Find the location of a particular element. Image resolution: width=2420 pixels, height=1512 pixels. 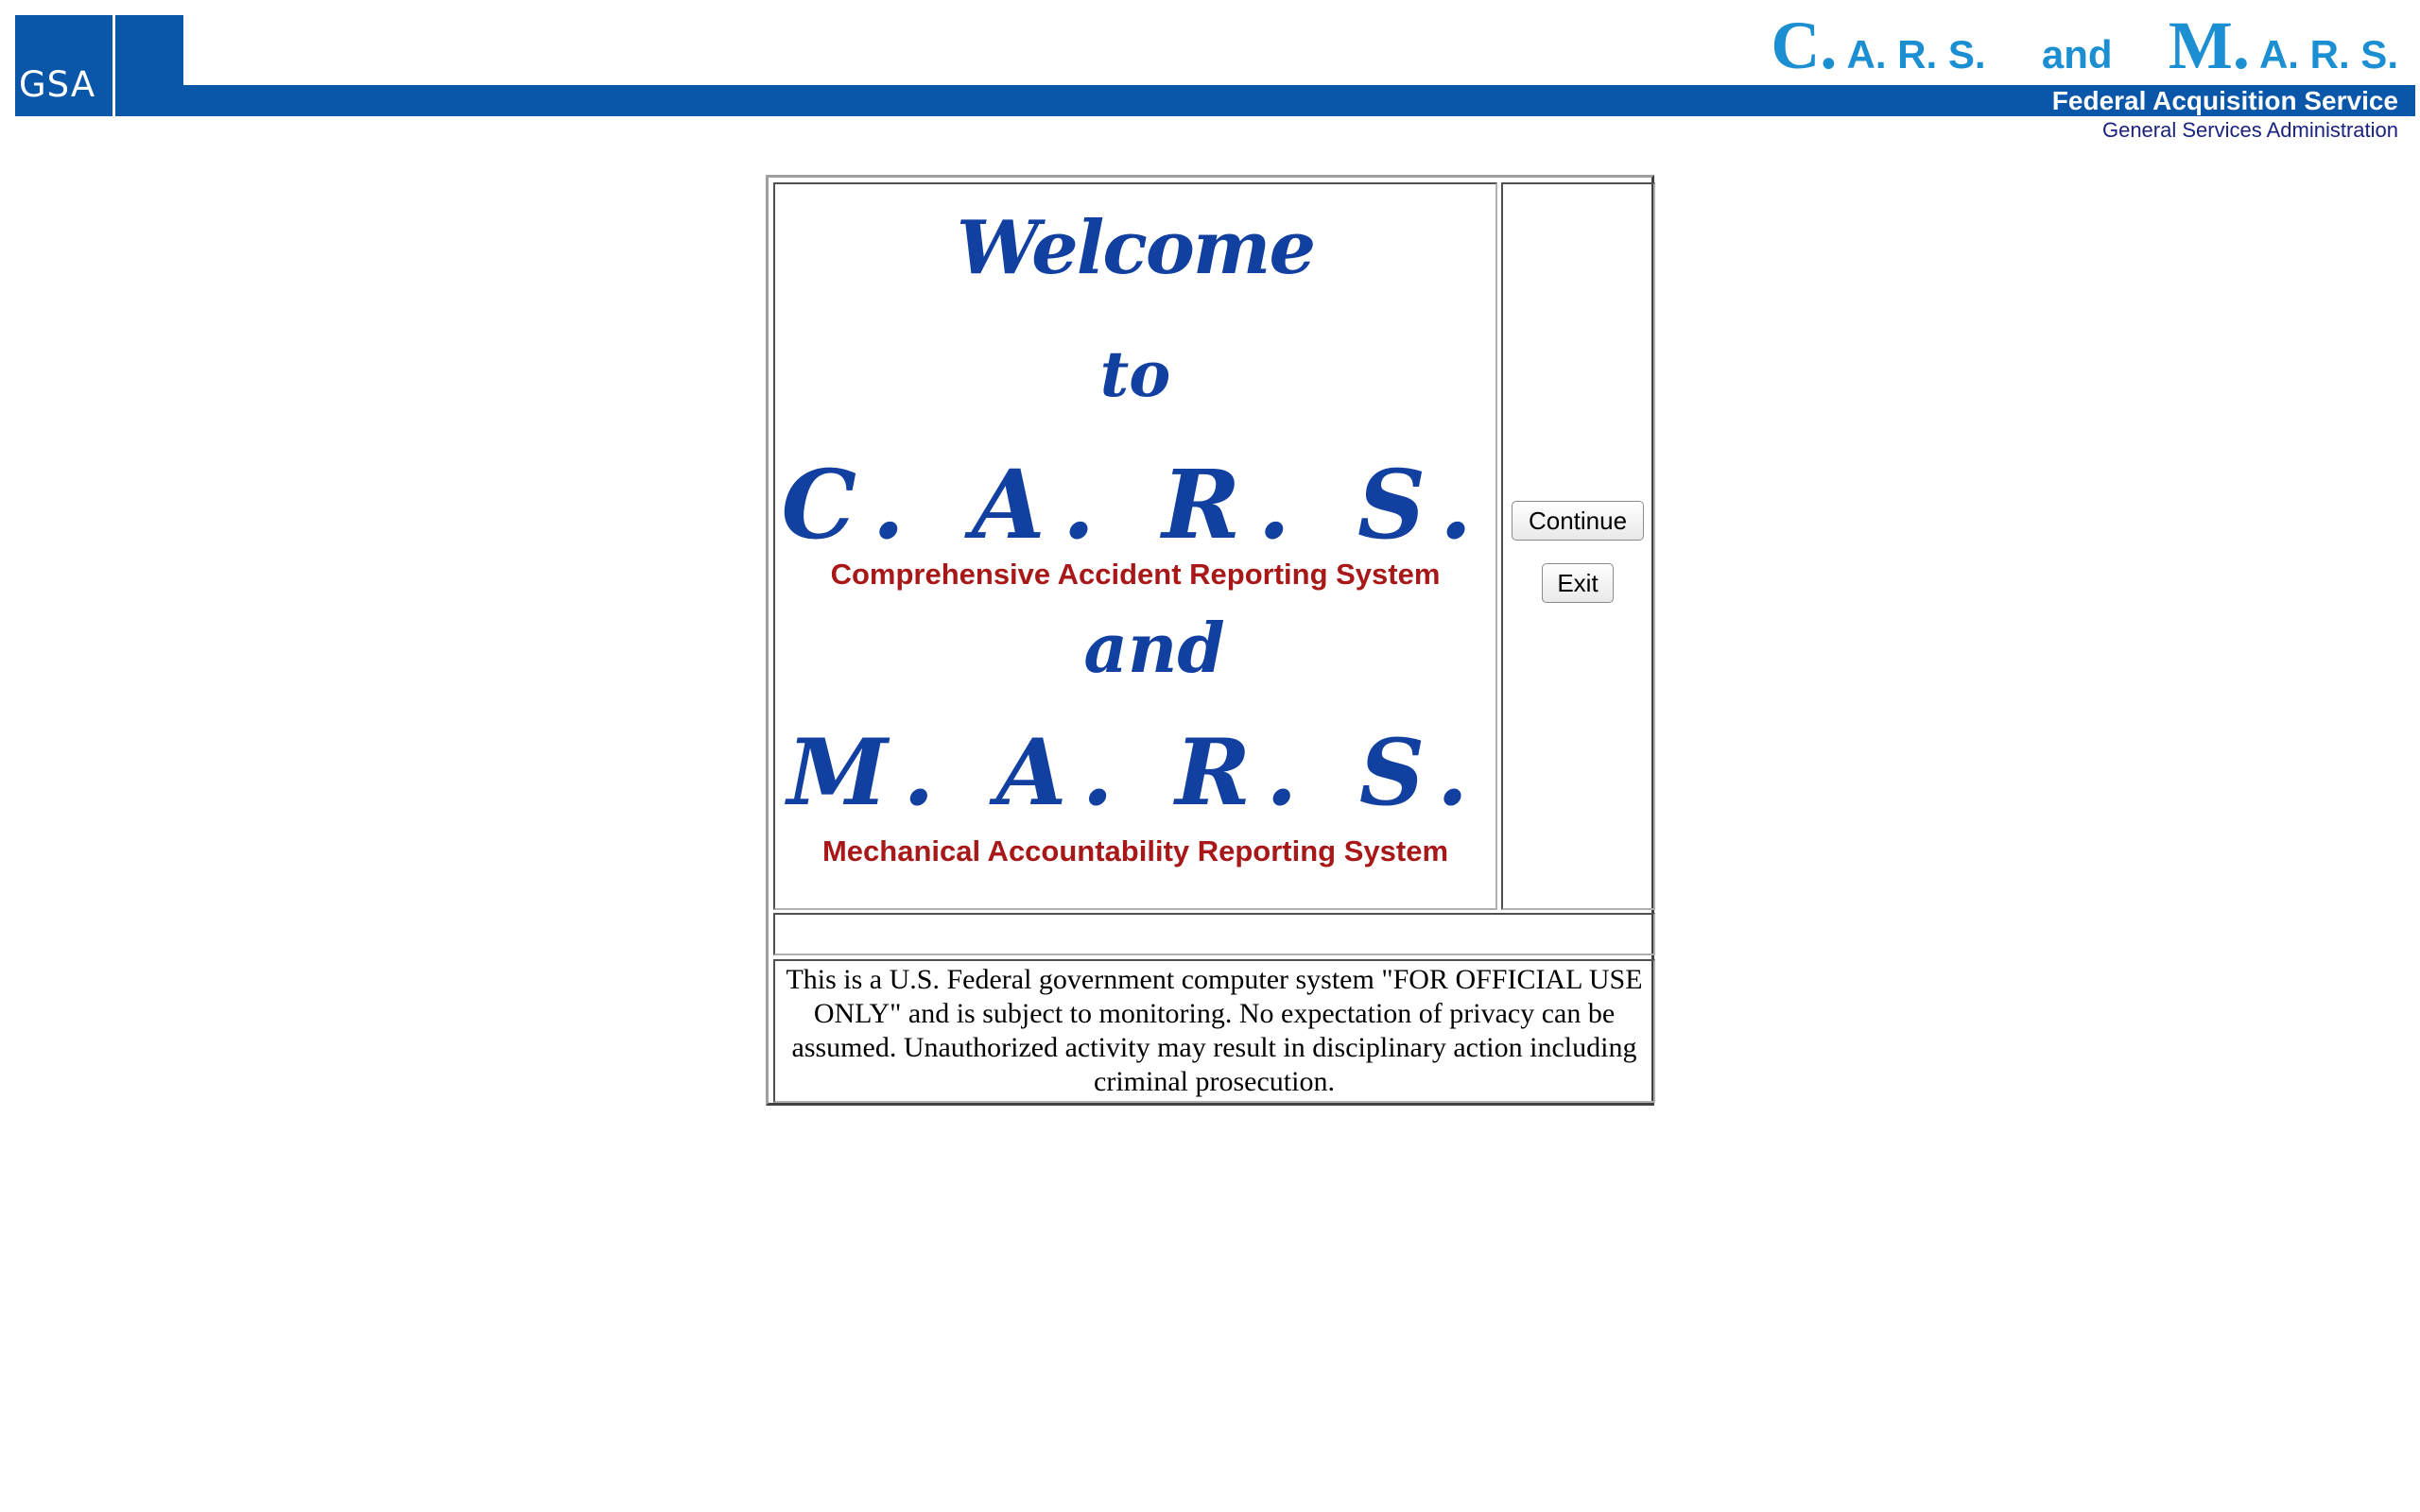

agency-subtitle: General Services Administration is located at coordinates (2249, 130).